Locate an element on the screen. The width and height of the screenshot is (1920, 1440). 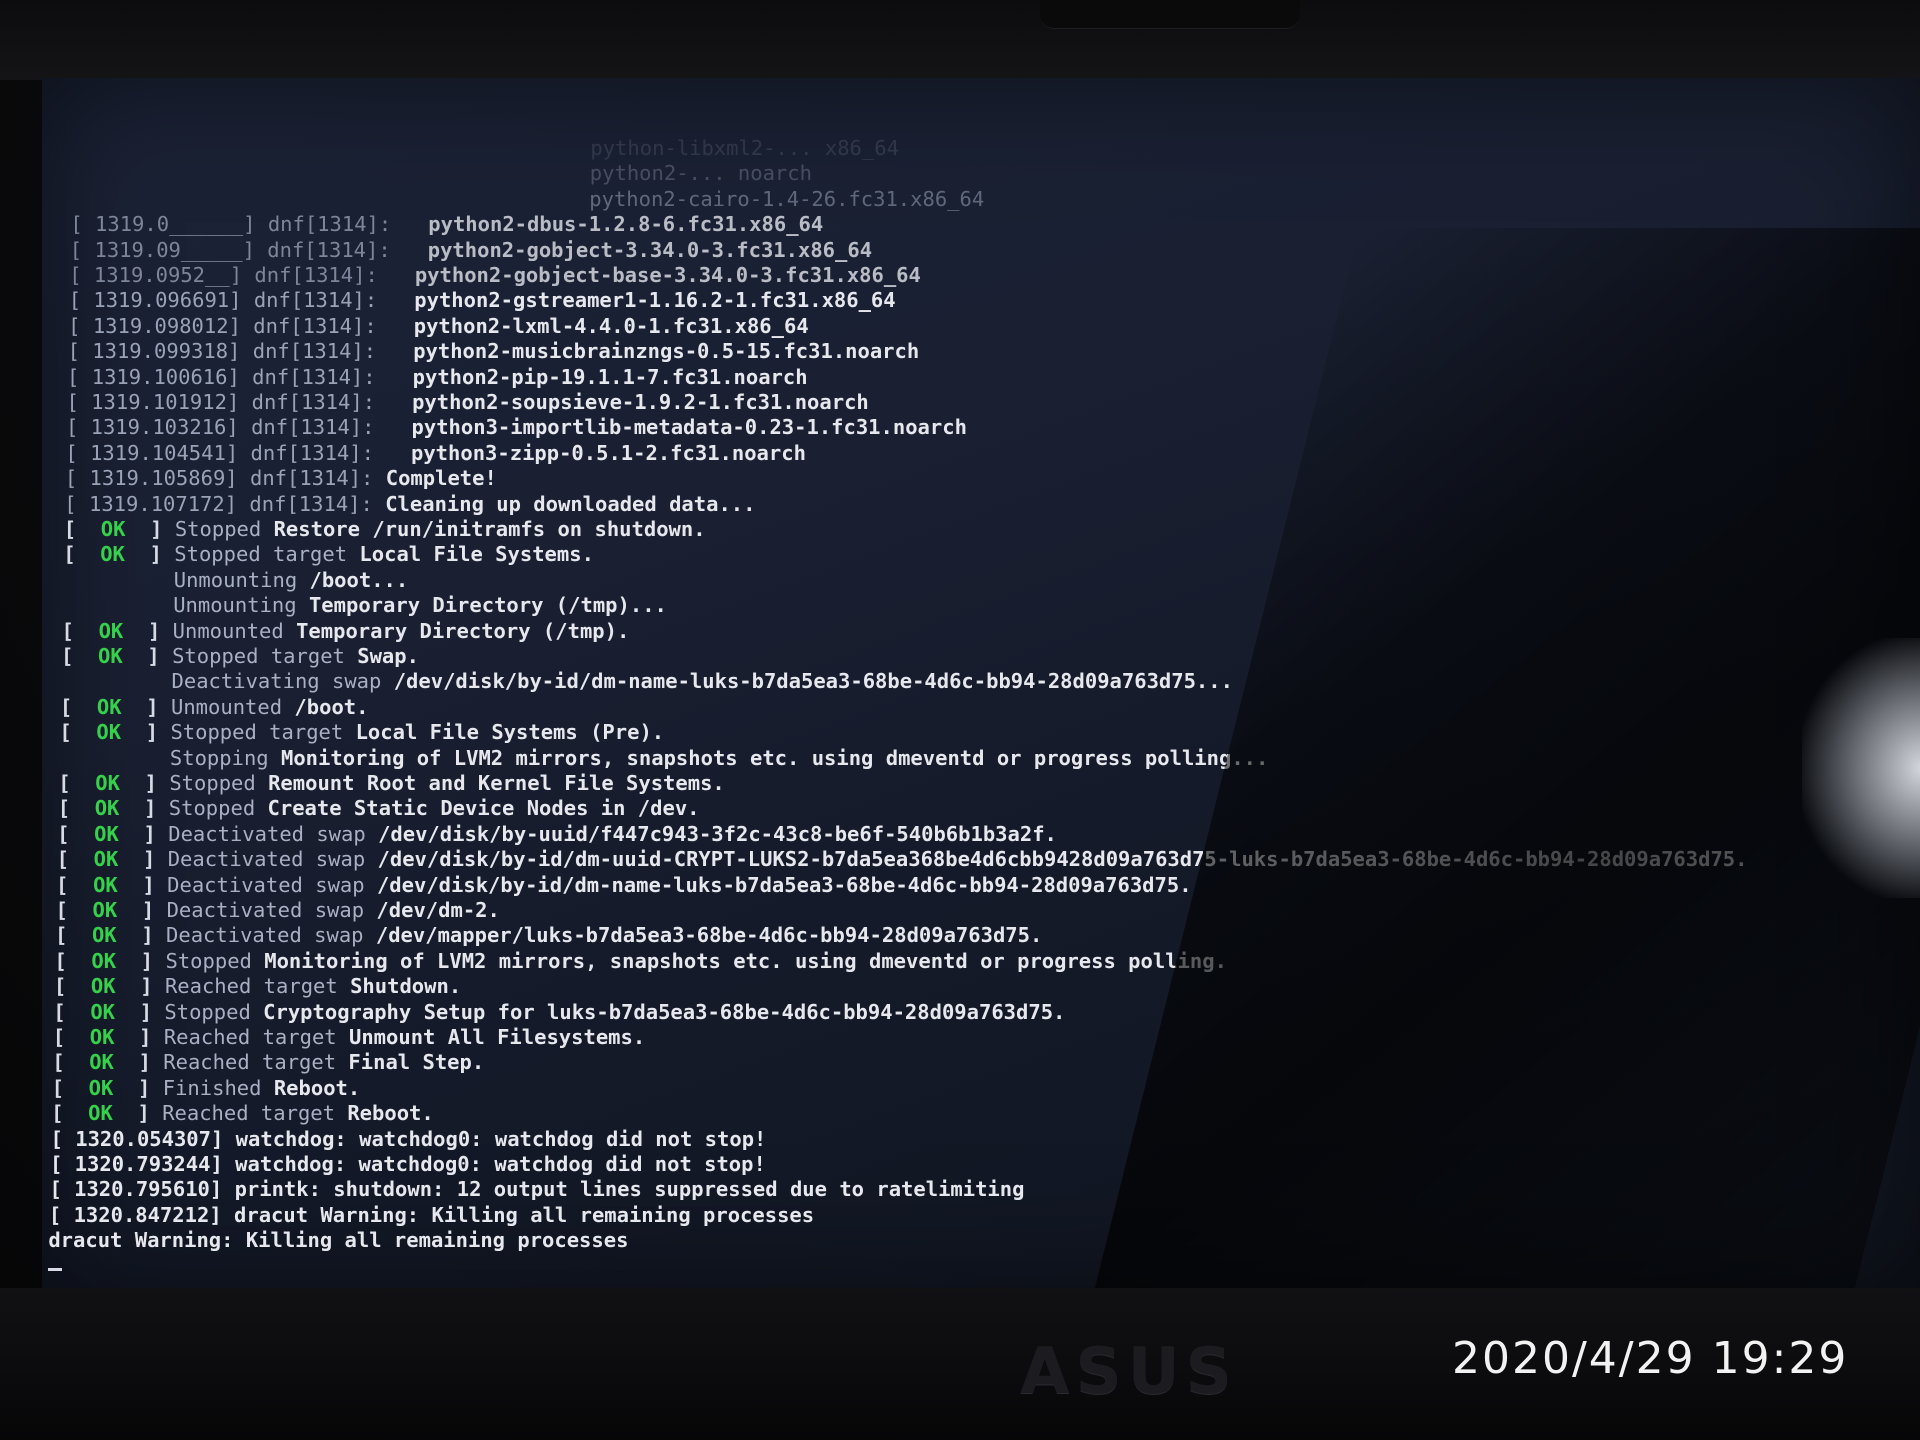
systemd-status-line: [ OK ] Reached target Shutdown. is located at coordinates (257, 986).